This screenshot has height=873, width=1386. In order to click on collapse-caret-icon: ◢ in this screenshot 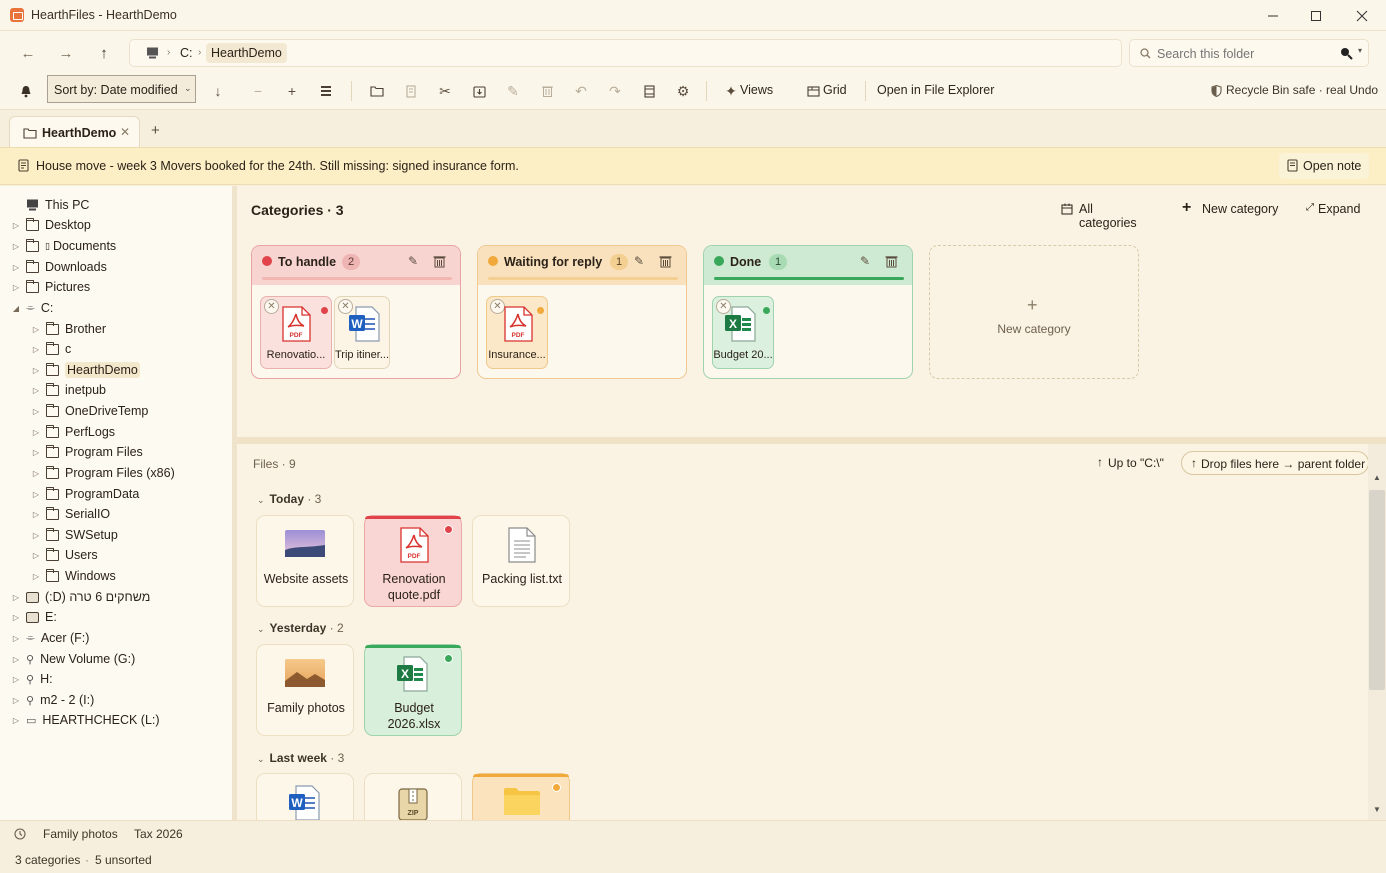, I will do `click(16, 308)`.